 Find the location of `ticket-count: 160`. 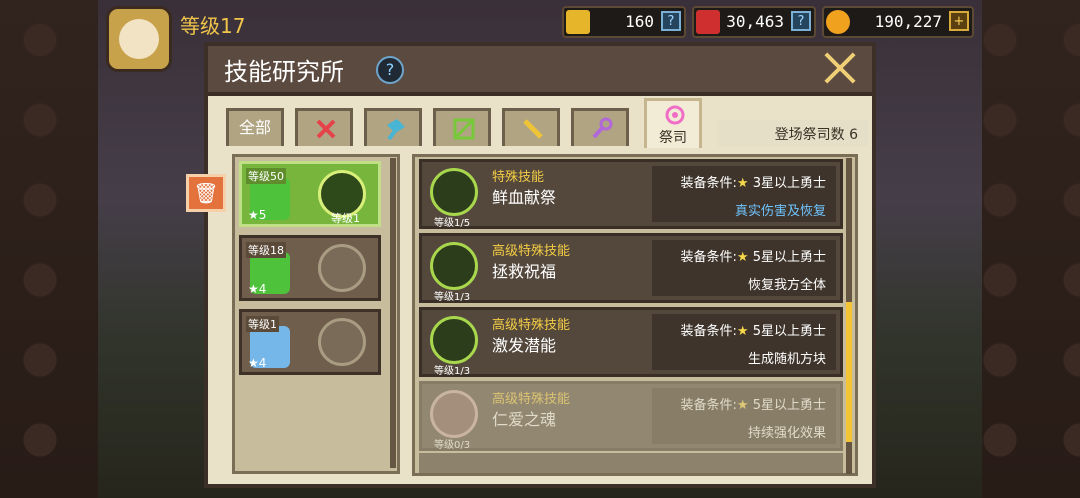

ticket-count: 160 is located at coordinates (639, 21).